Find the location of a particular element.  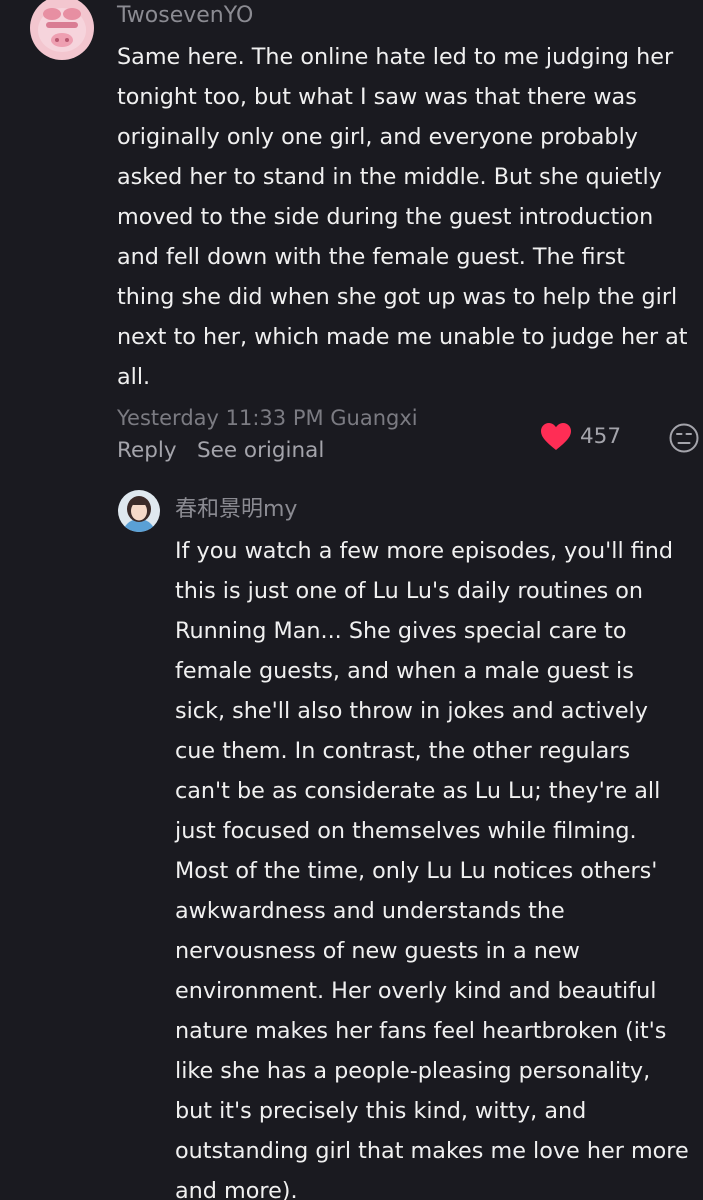

comment-timestamp: Yesterday 11:33 PM Guangxi is located at coordinates (267, 418).